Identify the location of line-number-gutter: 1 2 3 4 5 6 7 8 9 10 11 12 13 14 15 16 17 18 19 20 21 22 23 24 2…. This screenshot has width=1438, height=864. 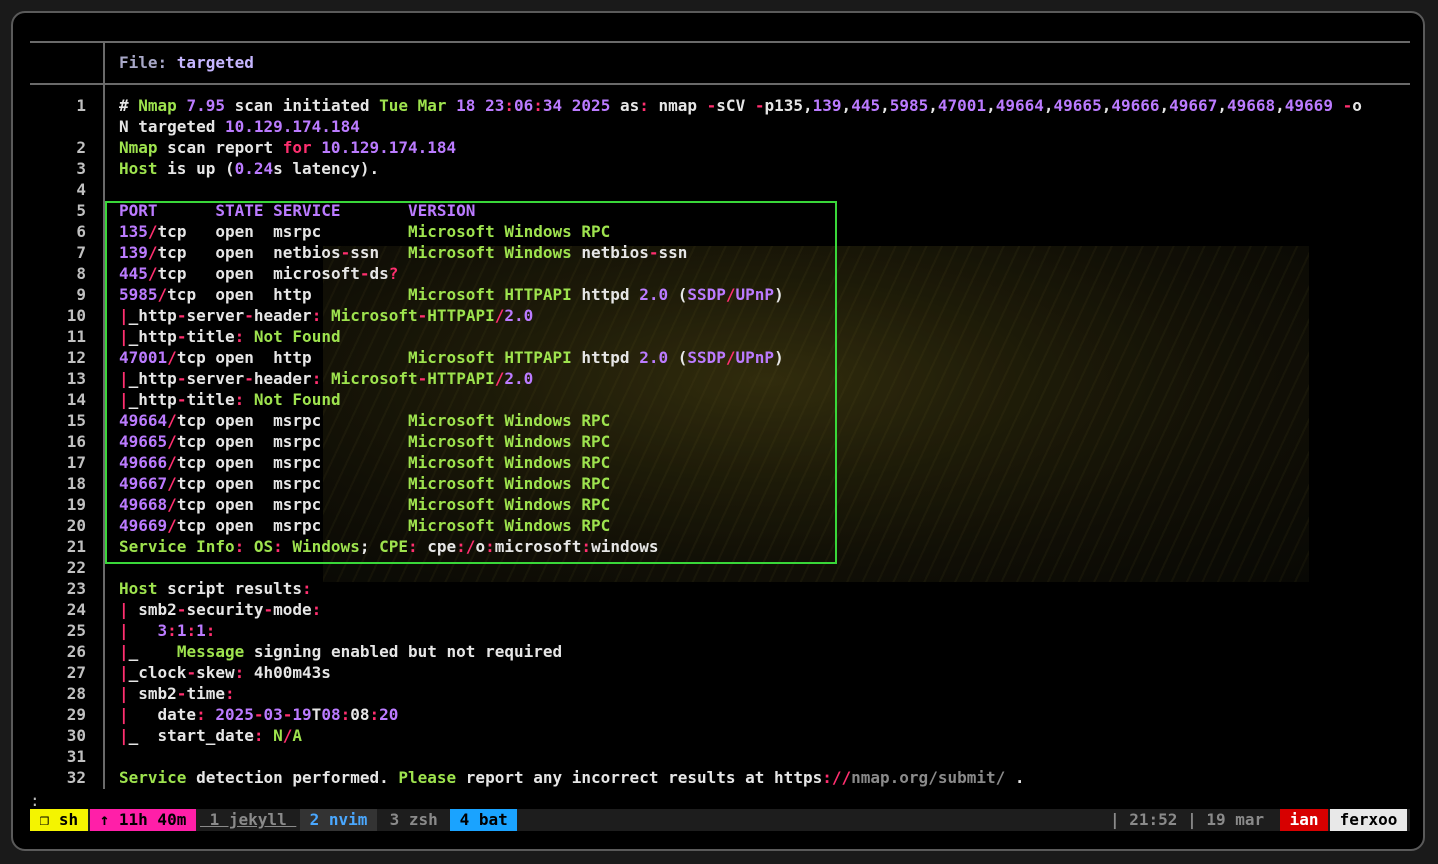
(58, 441).